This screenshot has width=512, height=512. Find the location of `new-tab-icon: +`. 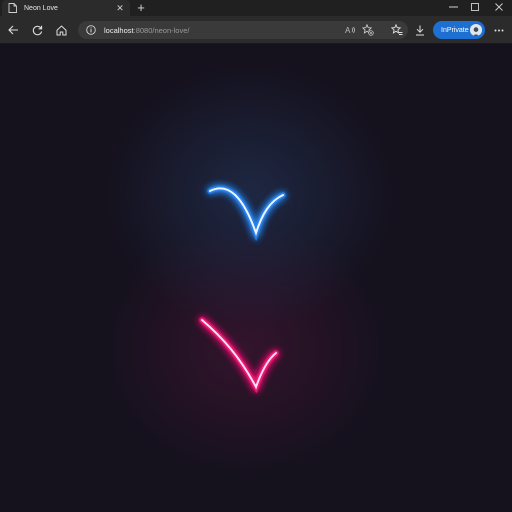

new-tab-icon: + is located at coordinates (141, 8).